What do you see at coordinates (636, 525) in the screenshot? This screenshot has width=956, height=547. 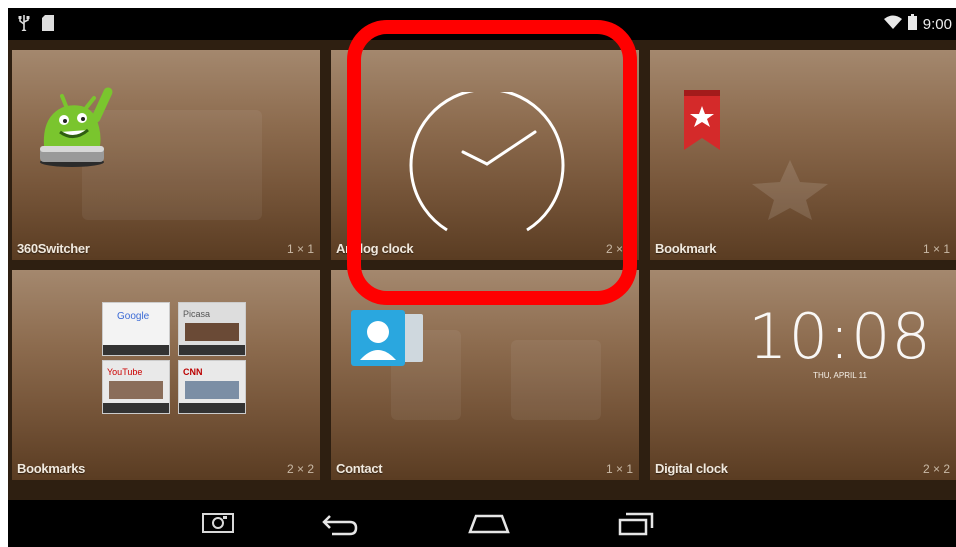 I see `recent-apps-button` at bounding box center [636, 525].